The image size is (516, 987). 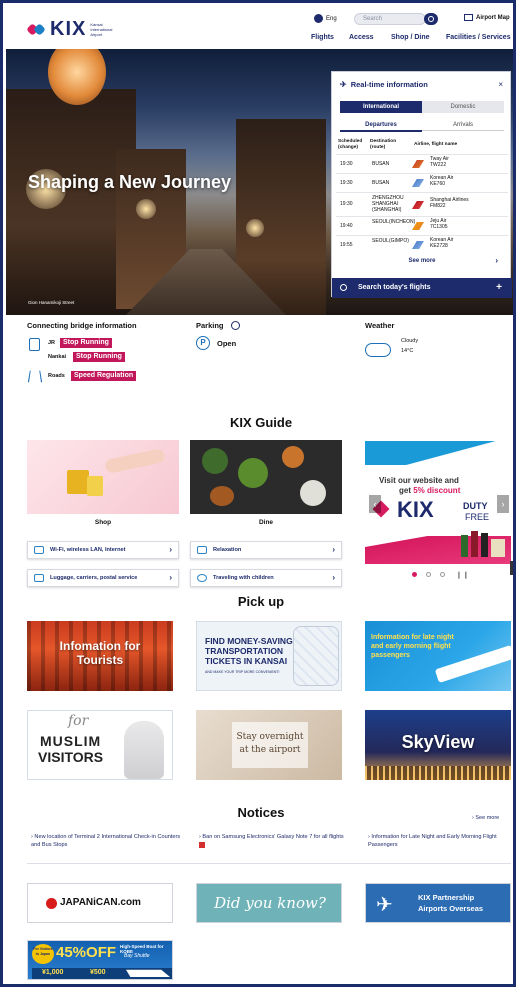 I want to click on shop-link: Shop, so click(x=103, y=522).